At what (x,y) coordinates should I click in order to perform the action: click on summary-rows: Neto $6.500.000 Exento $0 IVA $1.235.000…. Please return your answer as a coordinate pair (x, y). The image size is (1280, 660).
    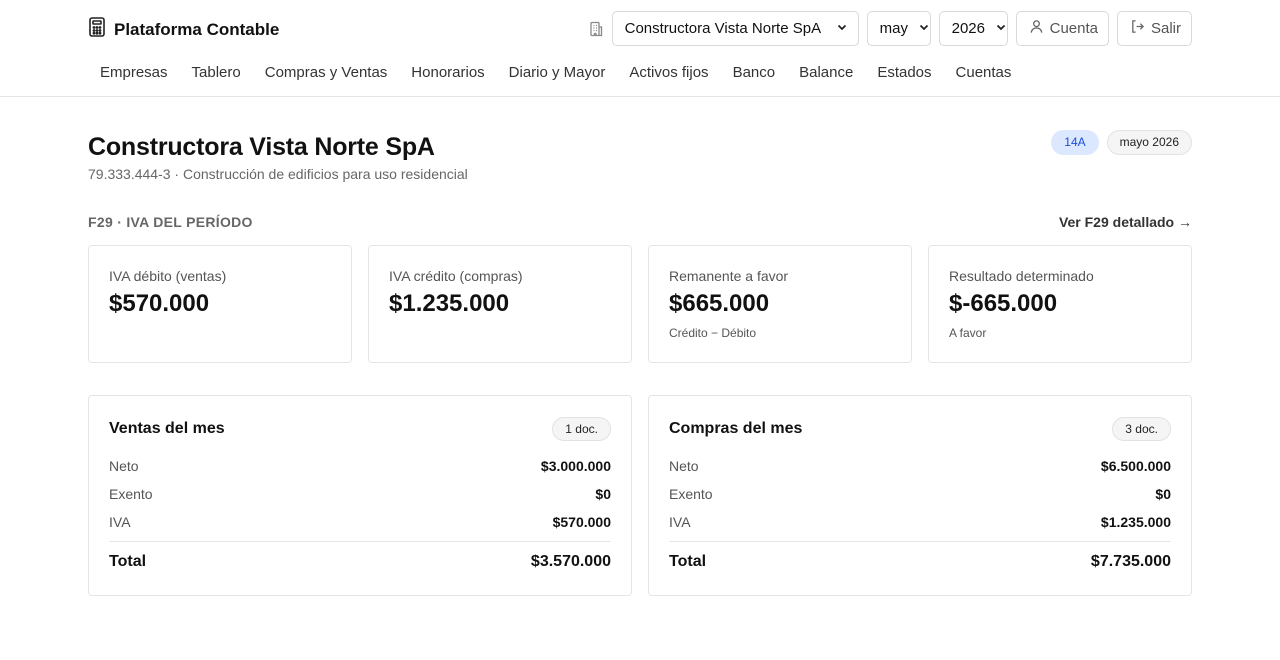
    Looking at the image, I should click on (920, 517).